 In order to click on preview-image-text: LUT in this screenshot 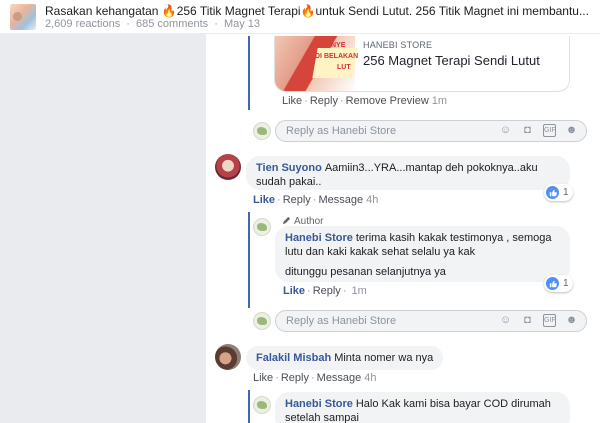, I will do `click(344, 67)`.